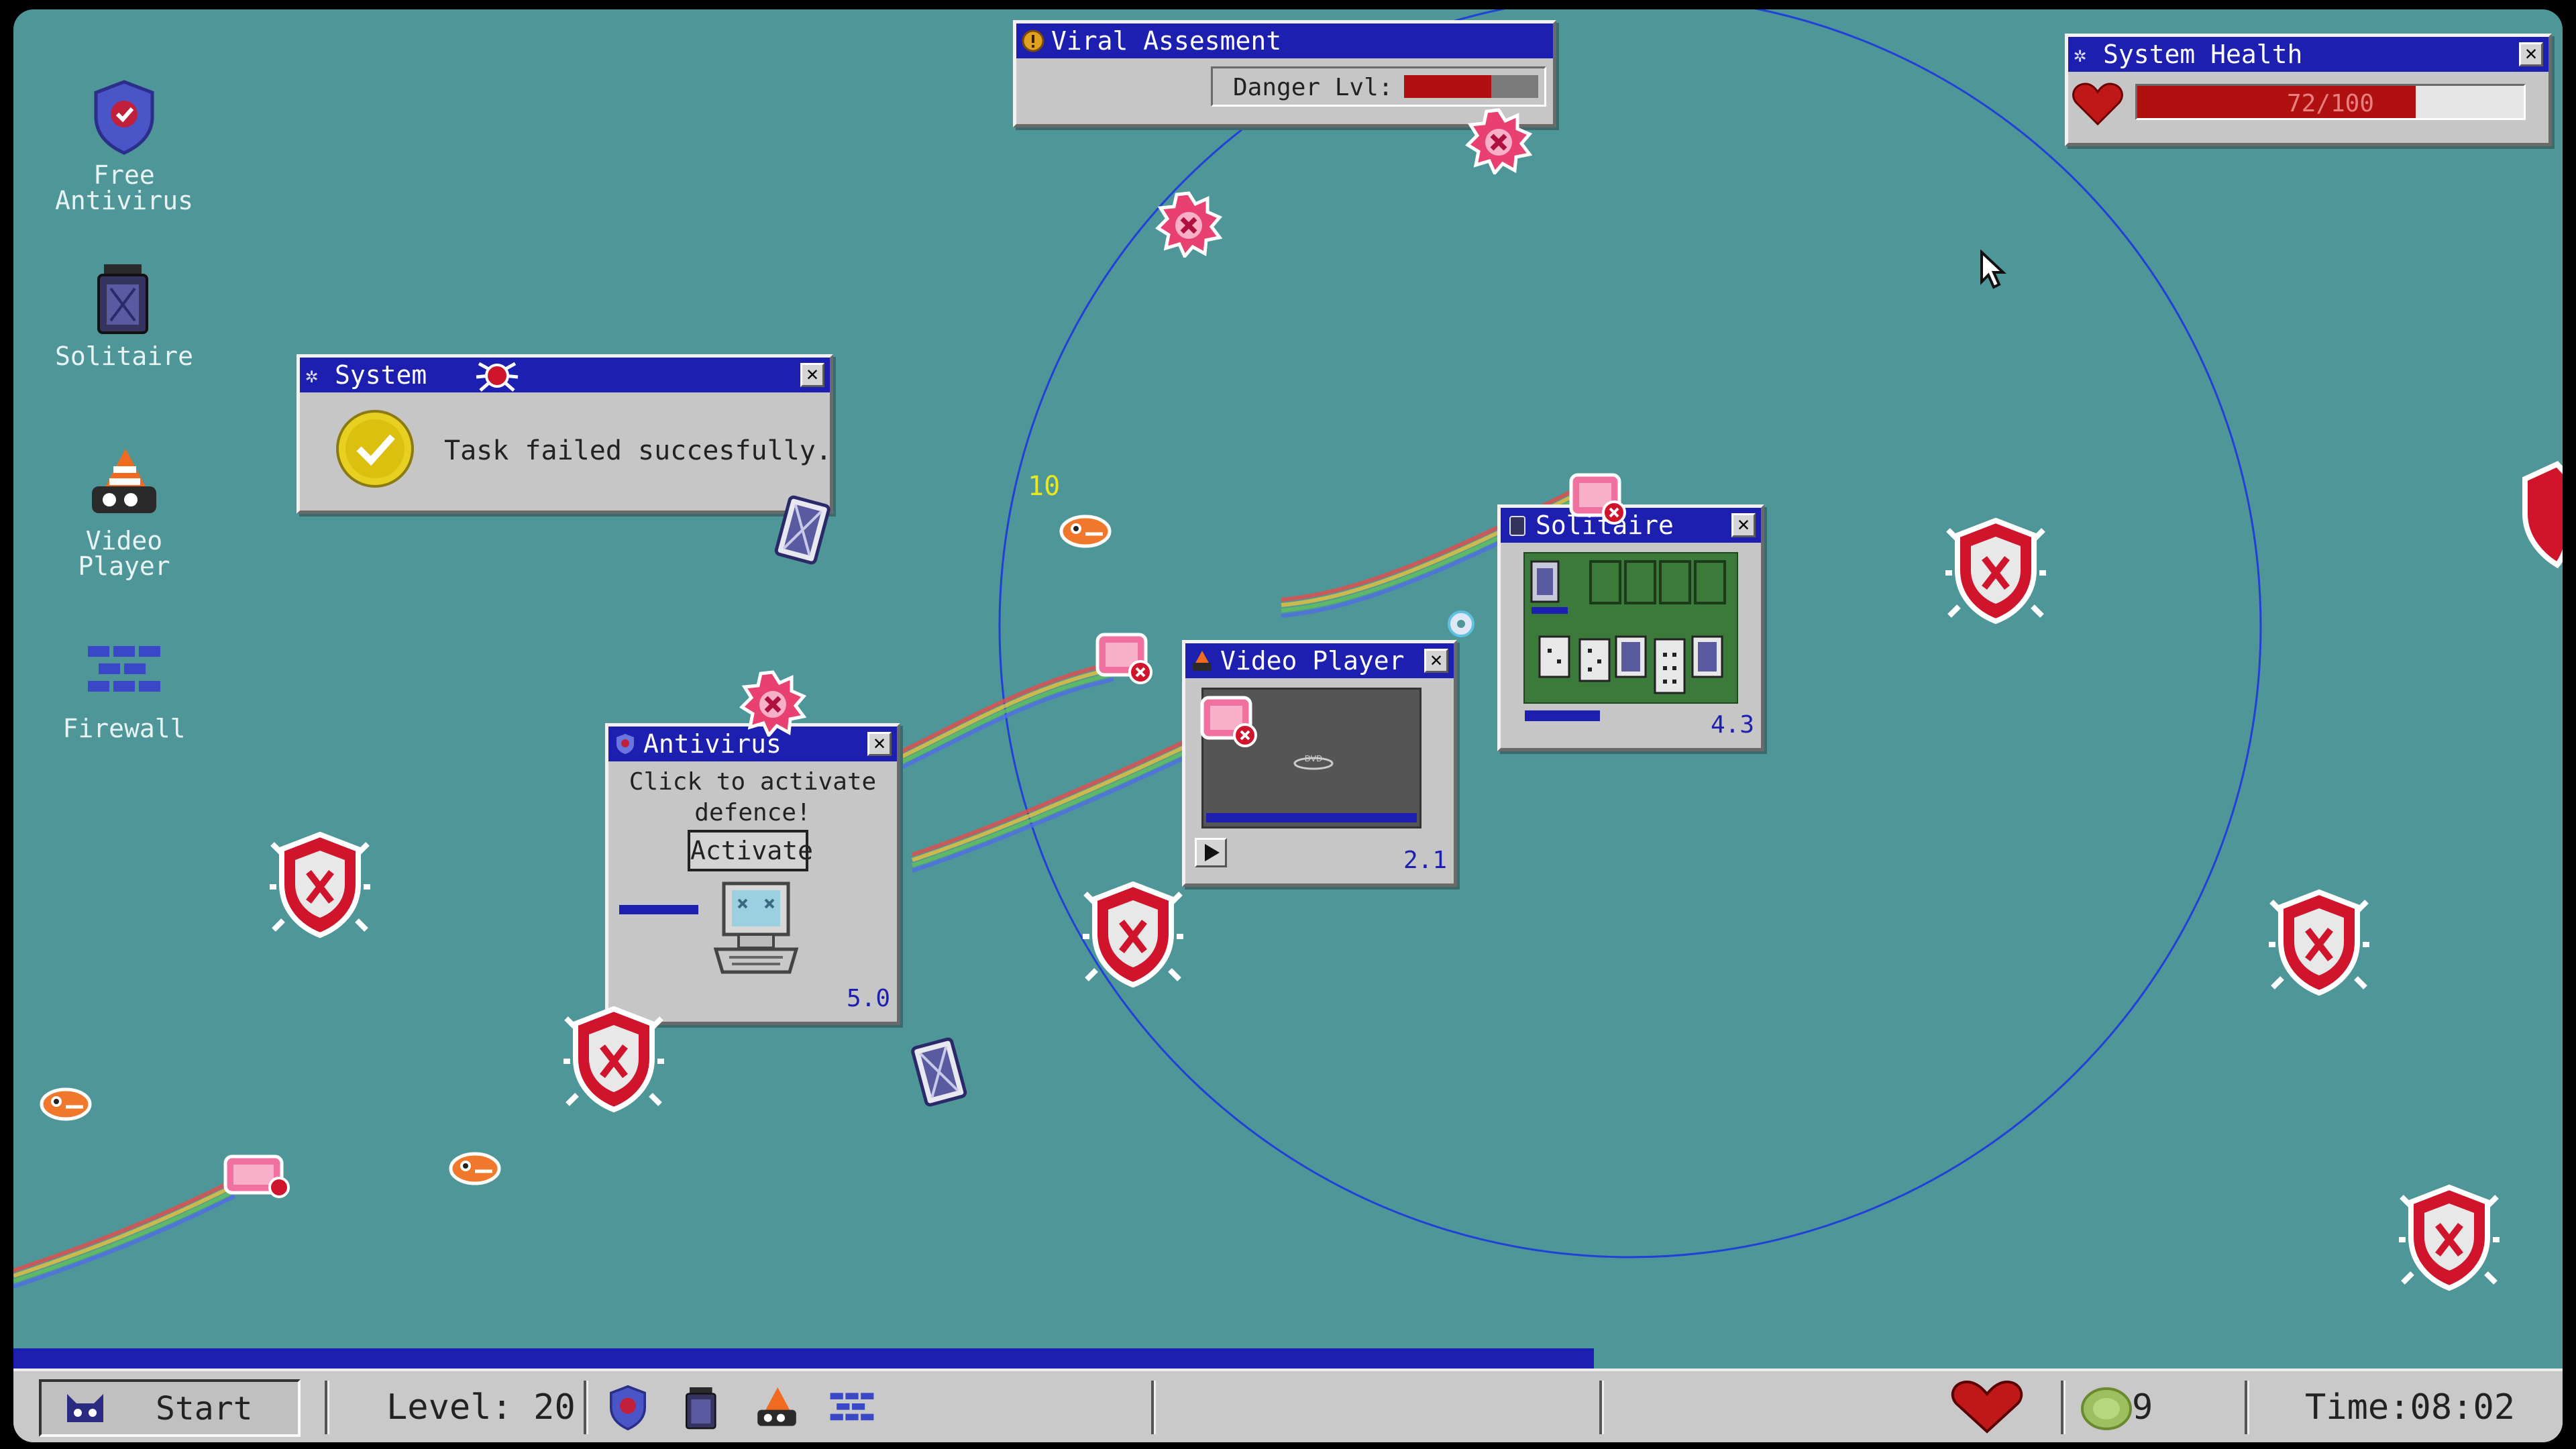 The height and width of the screenshot is (1449, 2576). Describe the element at coordinates (1447, 86) in the screenshot. I see `danger-level-fill` at that location.